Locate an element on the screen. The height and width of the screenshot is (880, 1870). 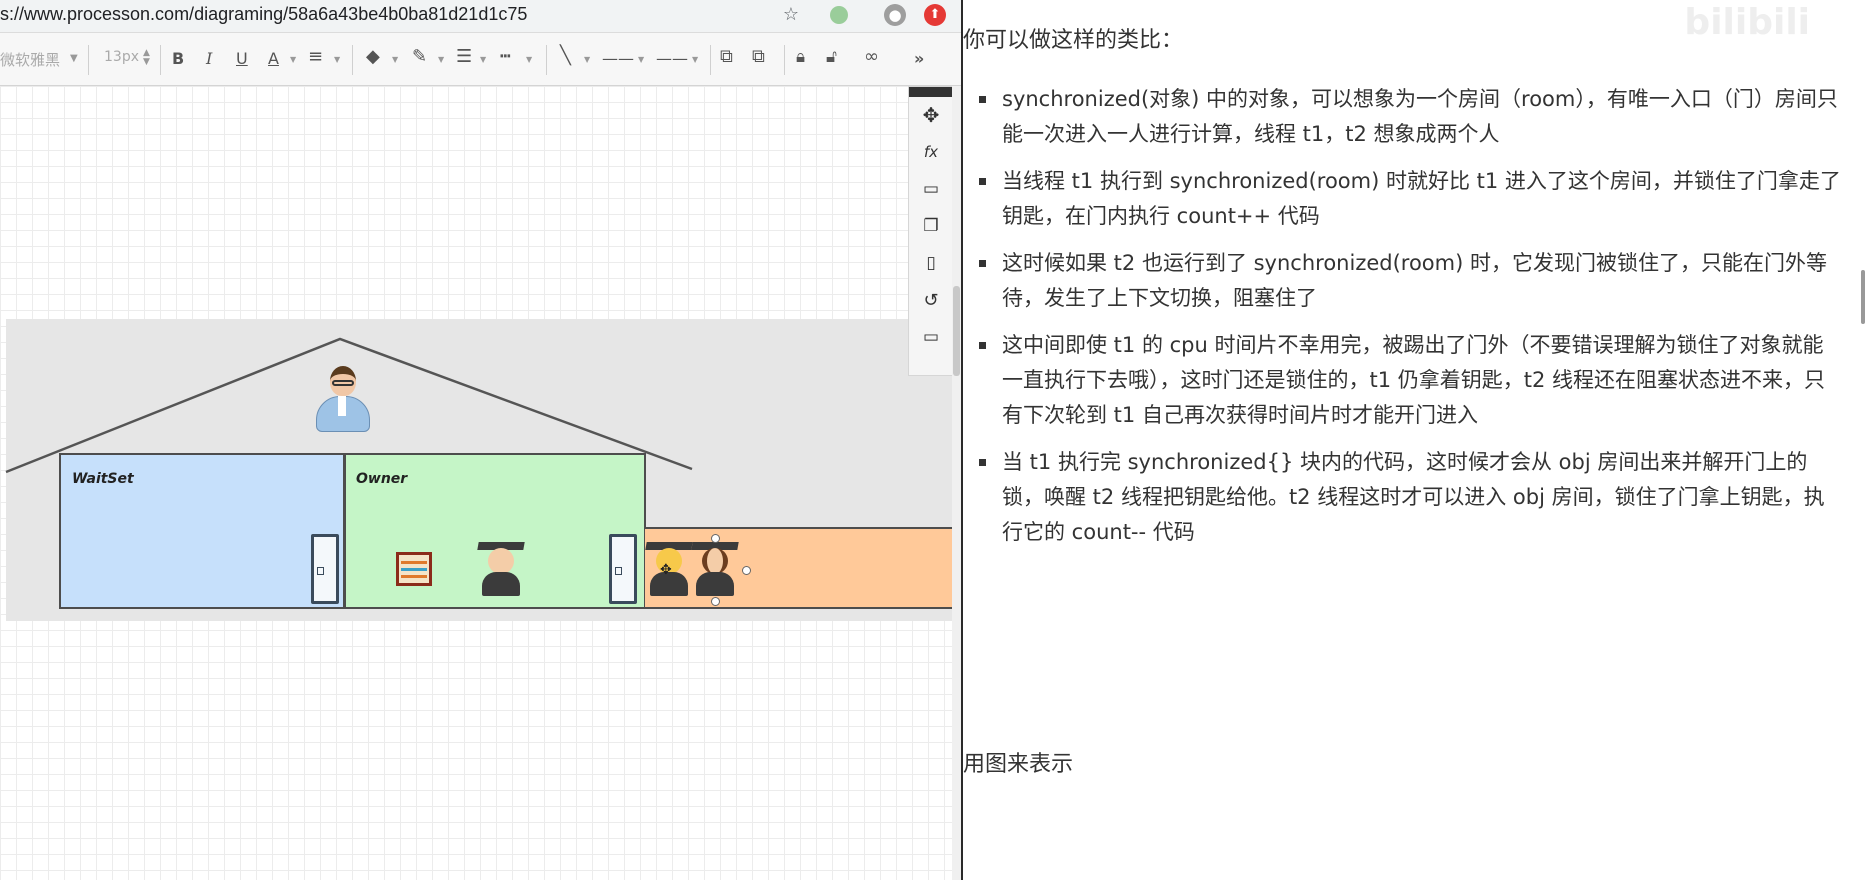
navigator-icon: ✥ is located at coordinates (931, 115).